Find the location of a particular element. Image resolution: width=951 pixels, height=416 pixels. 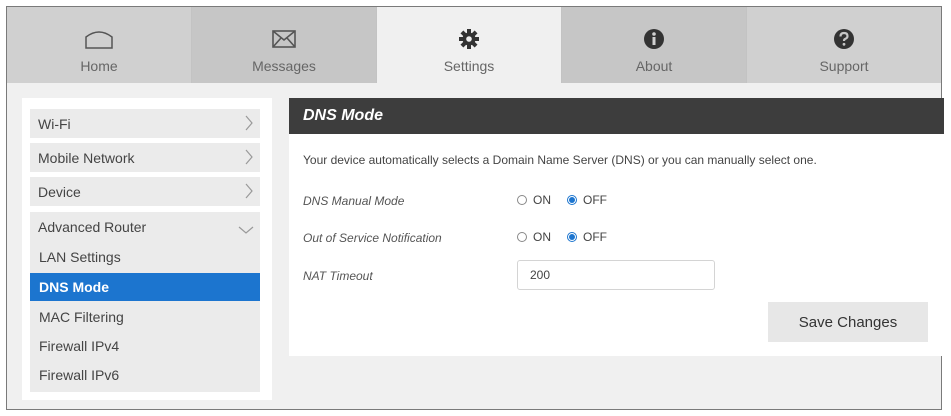

tab-about: About is located at coordinates (654, 45).